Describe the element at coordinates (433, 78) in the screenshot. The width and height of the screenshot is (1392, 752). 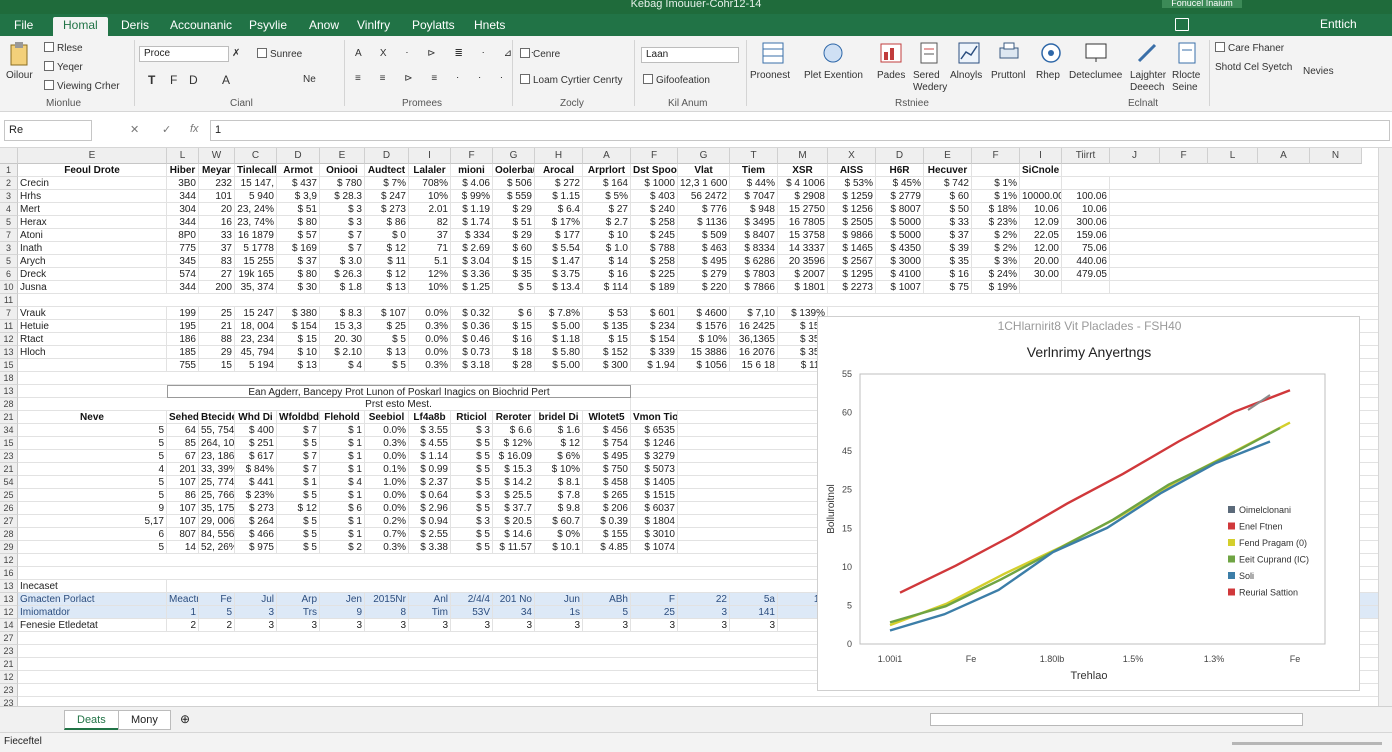
I see `alignment-row-2: ≡ ≡ ⊳ ≡ ⋅ ⋅ ⋅` at that location.